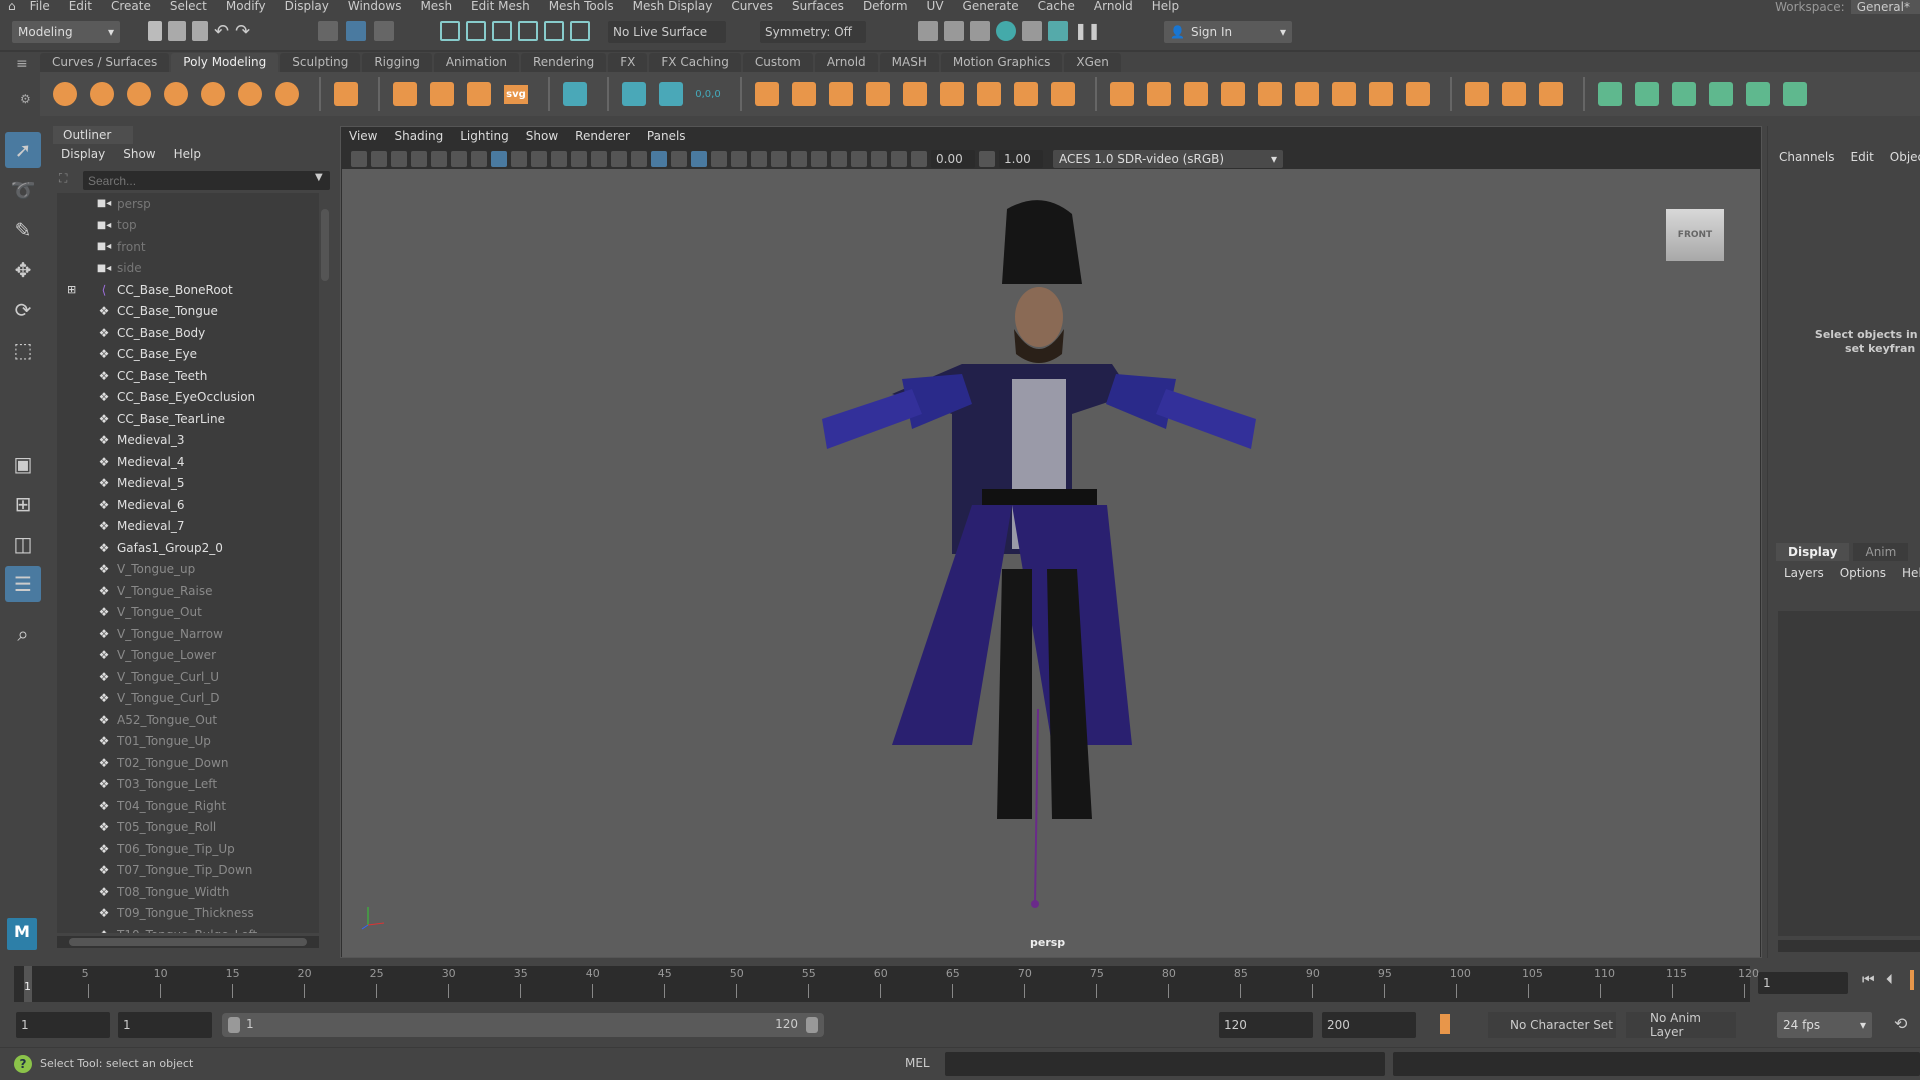 The width and height of the screenshot is (1920, 1080). What do you see at coordinates (476, 62) in the screenshot?
I see `shelf-tab-animation: Animation` at bounding box center [476, 62].